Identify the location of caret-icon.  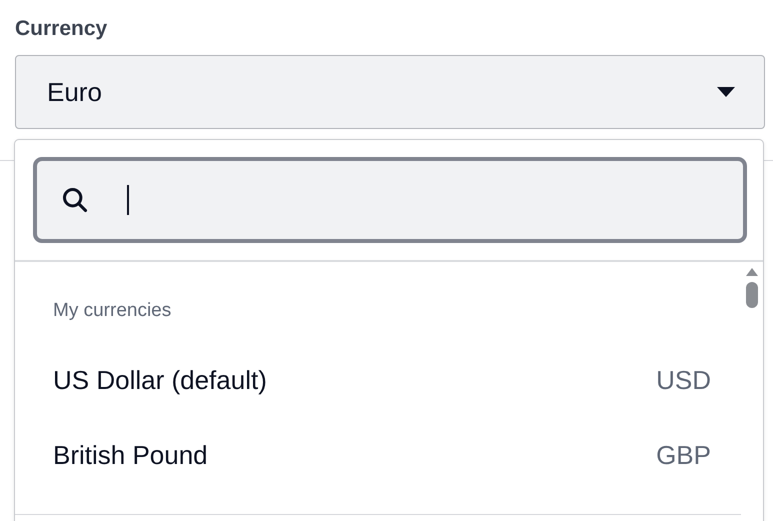
(726, 92).